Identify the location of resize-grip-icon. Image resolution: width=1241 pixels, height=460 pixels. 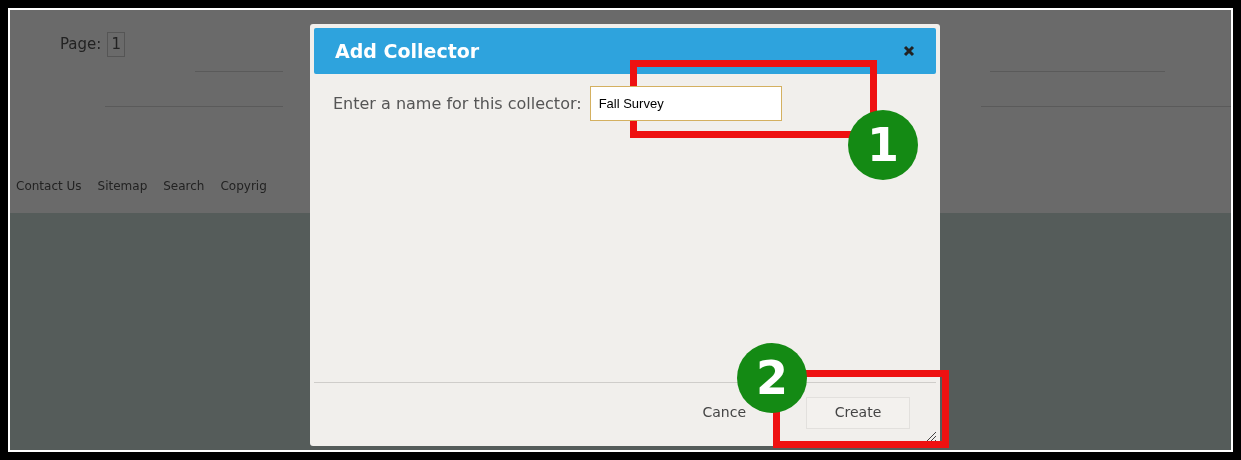
(930, 436).